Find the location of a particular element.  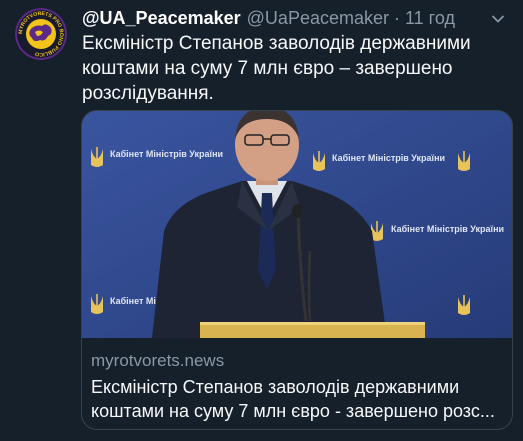

user-handle: @UaPeacemaker is located at coordinates (318, 18).